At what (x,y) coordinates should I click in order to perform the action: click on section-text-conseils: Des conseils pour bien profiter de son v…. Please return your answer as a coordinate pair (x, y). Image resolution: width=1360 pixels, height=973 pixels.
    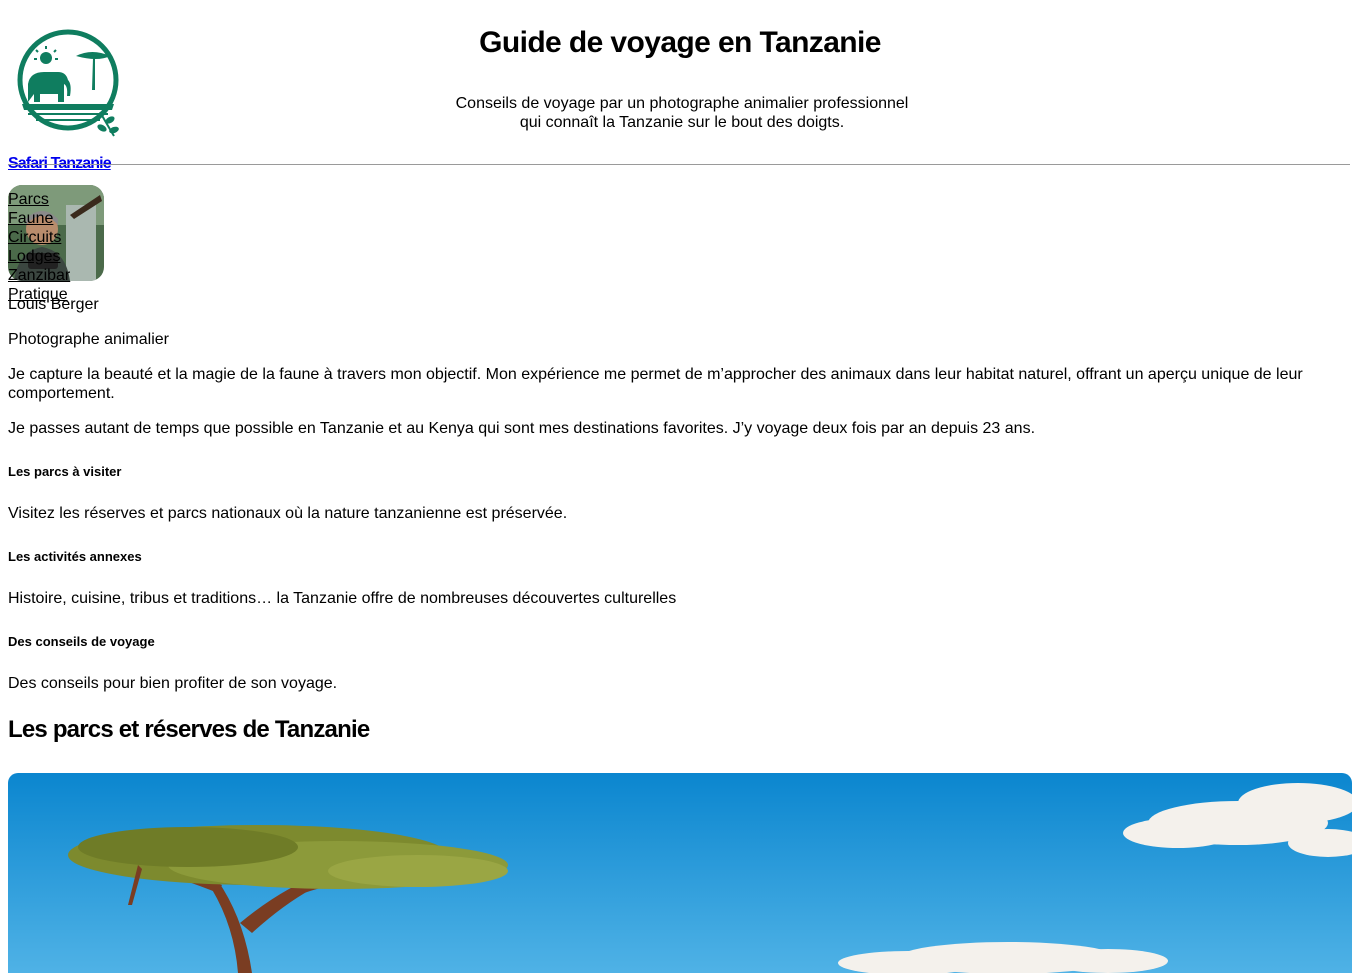
    Looking at the image, I should click on (173, 683).